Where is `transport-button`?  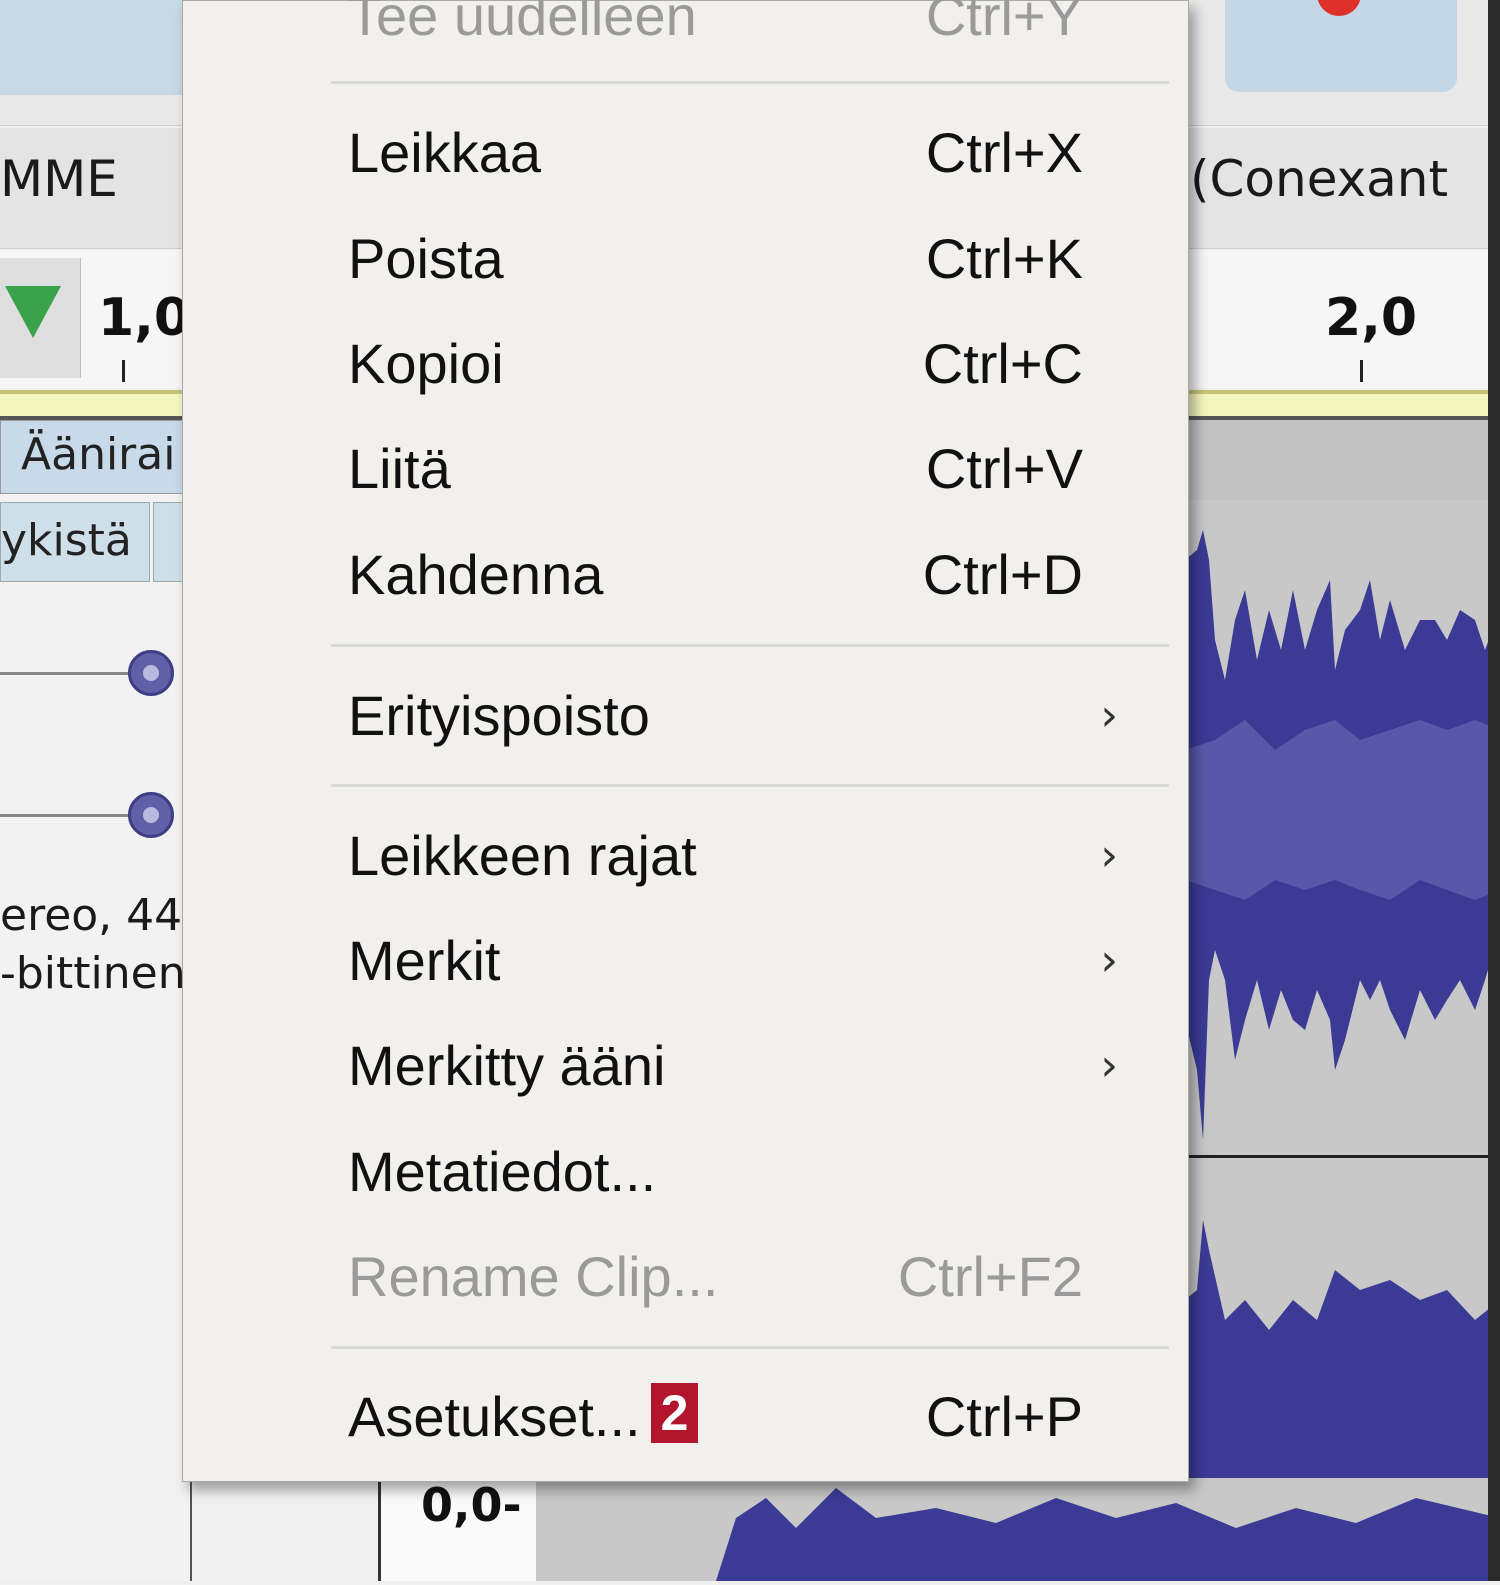
transport-button is located at coordinates (95, 47).